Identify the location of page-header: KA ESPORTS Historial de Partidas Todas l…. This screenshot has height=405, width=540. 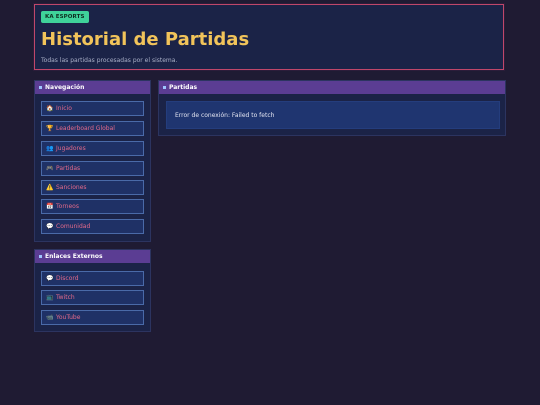
(269, 37).